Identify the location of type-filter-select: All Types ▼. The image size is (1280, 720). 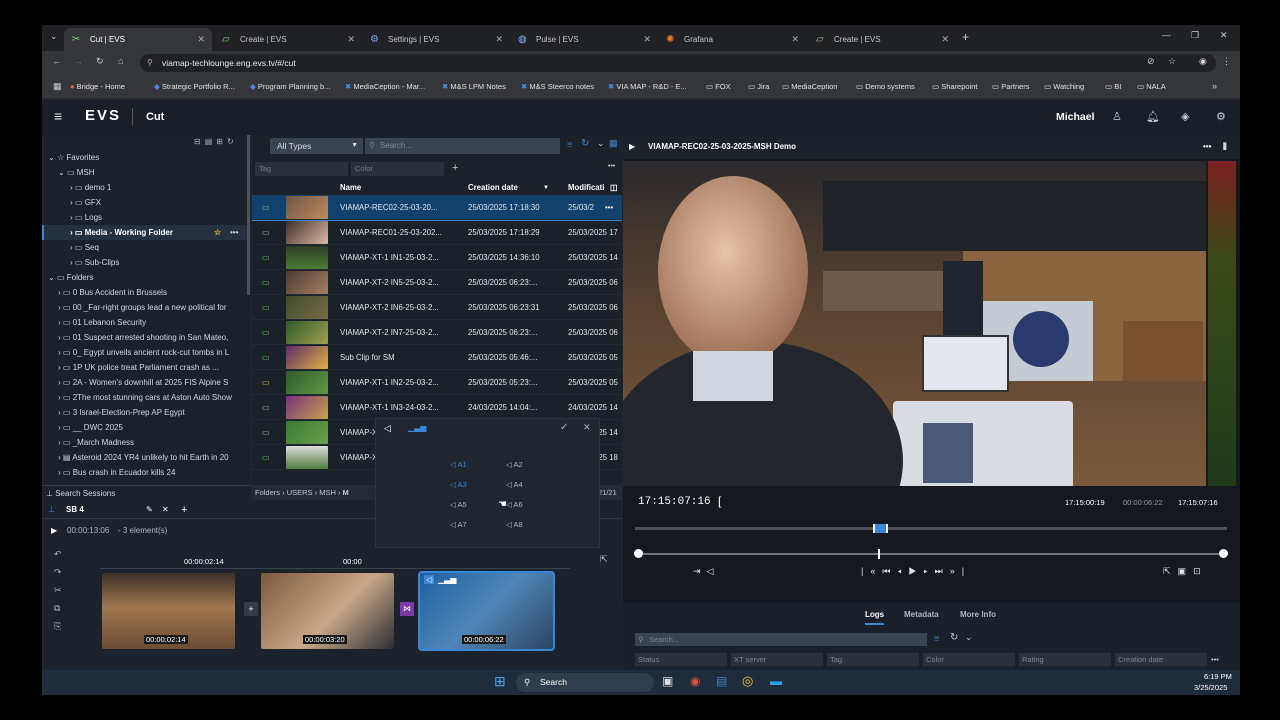
(316, 146).